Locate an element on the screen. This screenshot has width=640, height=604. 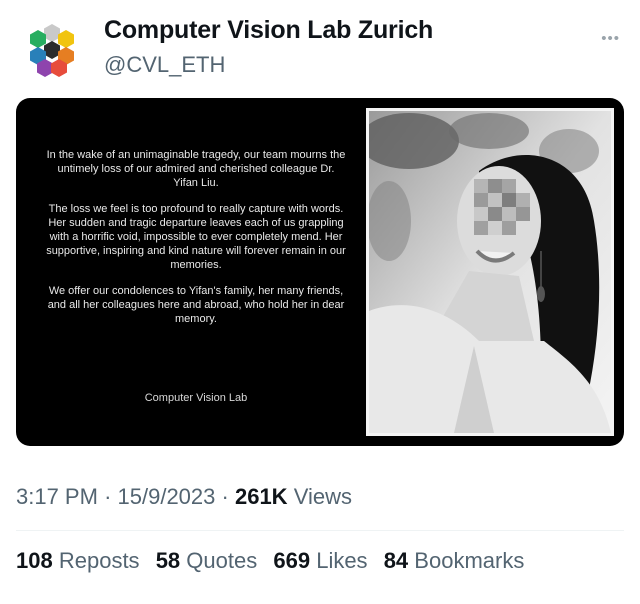
post-time: 3:17 PM is located at coordinates (57, 496).